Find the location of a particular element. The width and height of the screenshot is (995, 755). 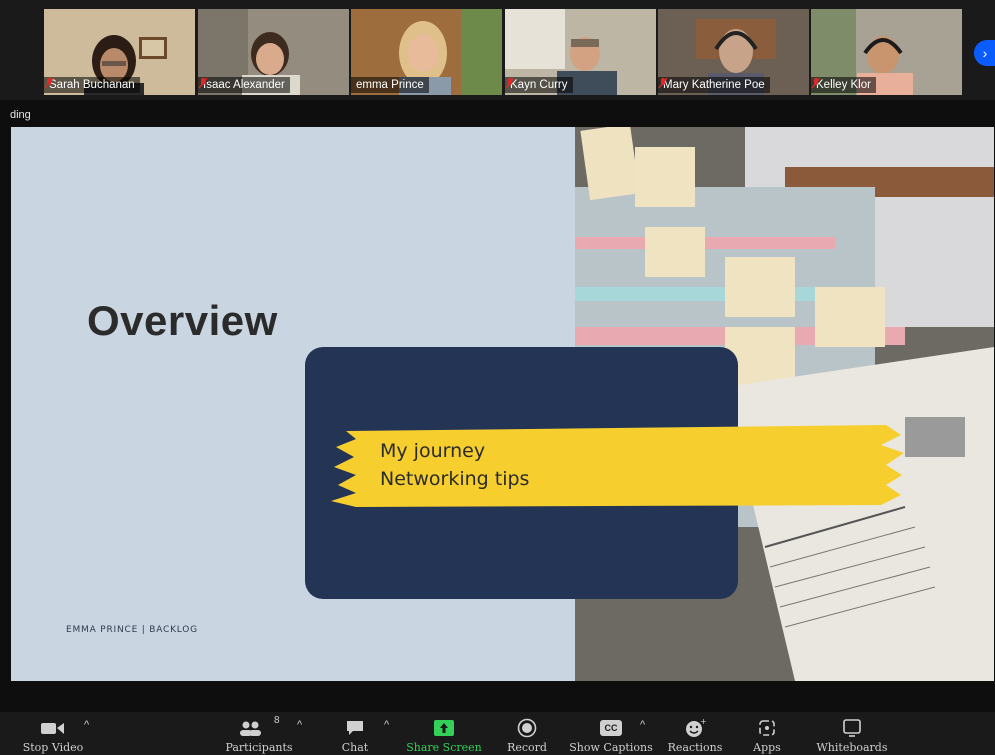

record-label: Record is located at coordinates (527, 747).